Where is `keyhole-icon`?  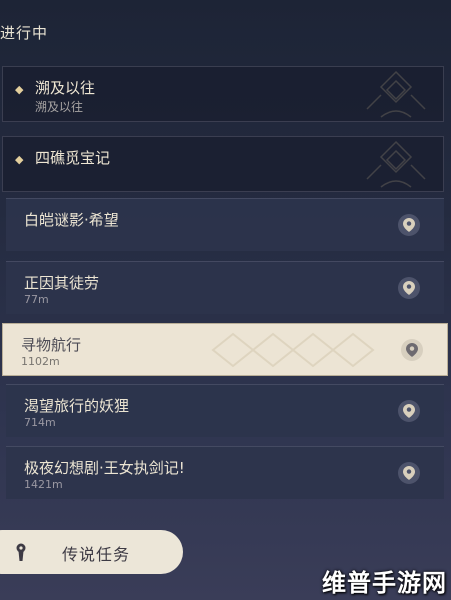
keyhole-icon is located at coordinates (21, 552).